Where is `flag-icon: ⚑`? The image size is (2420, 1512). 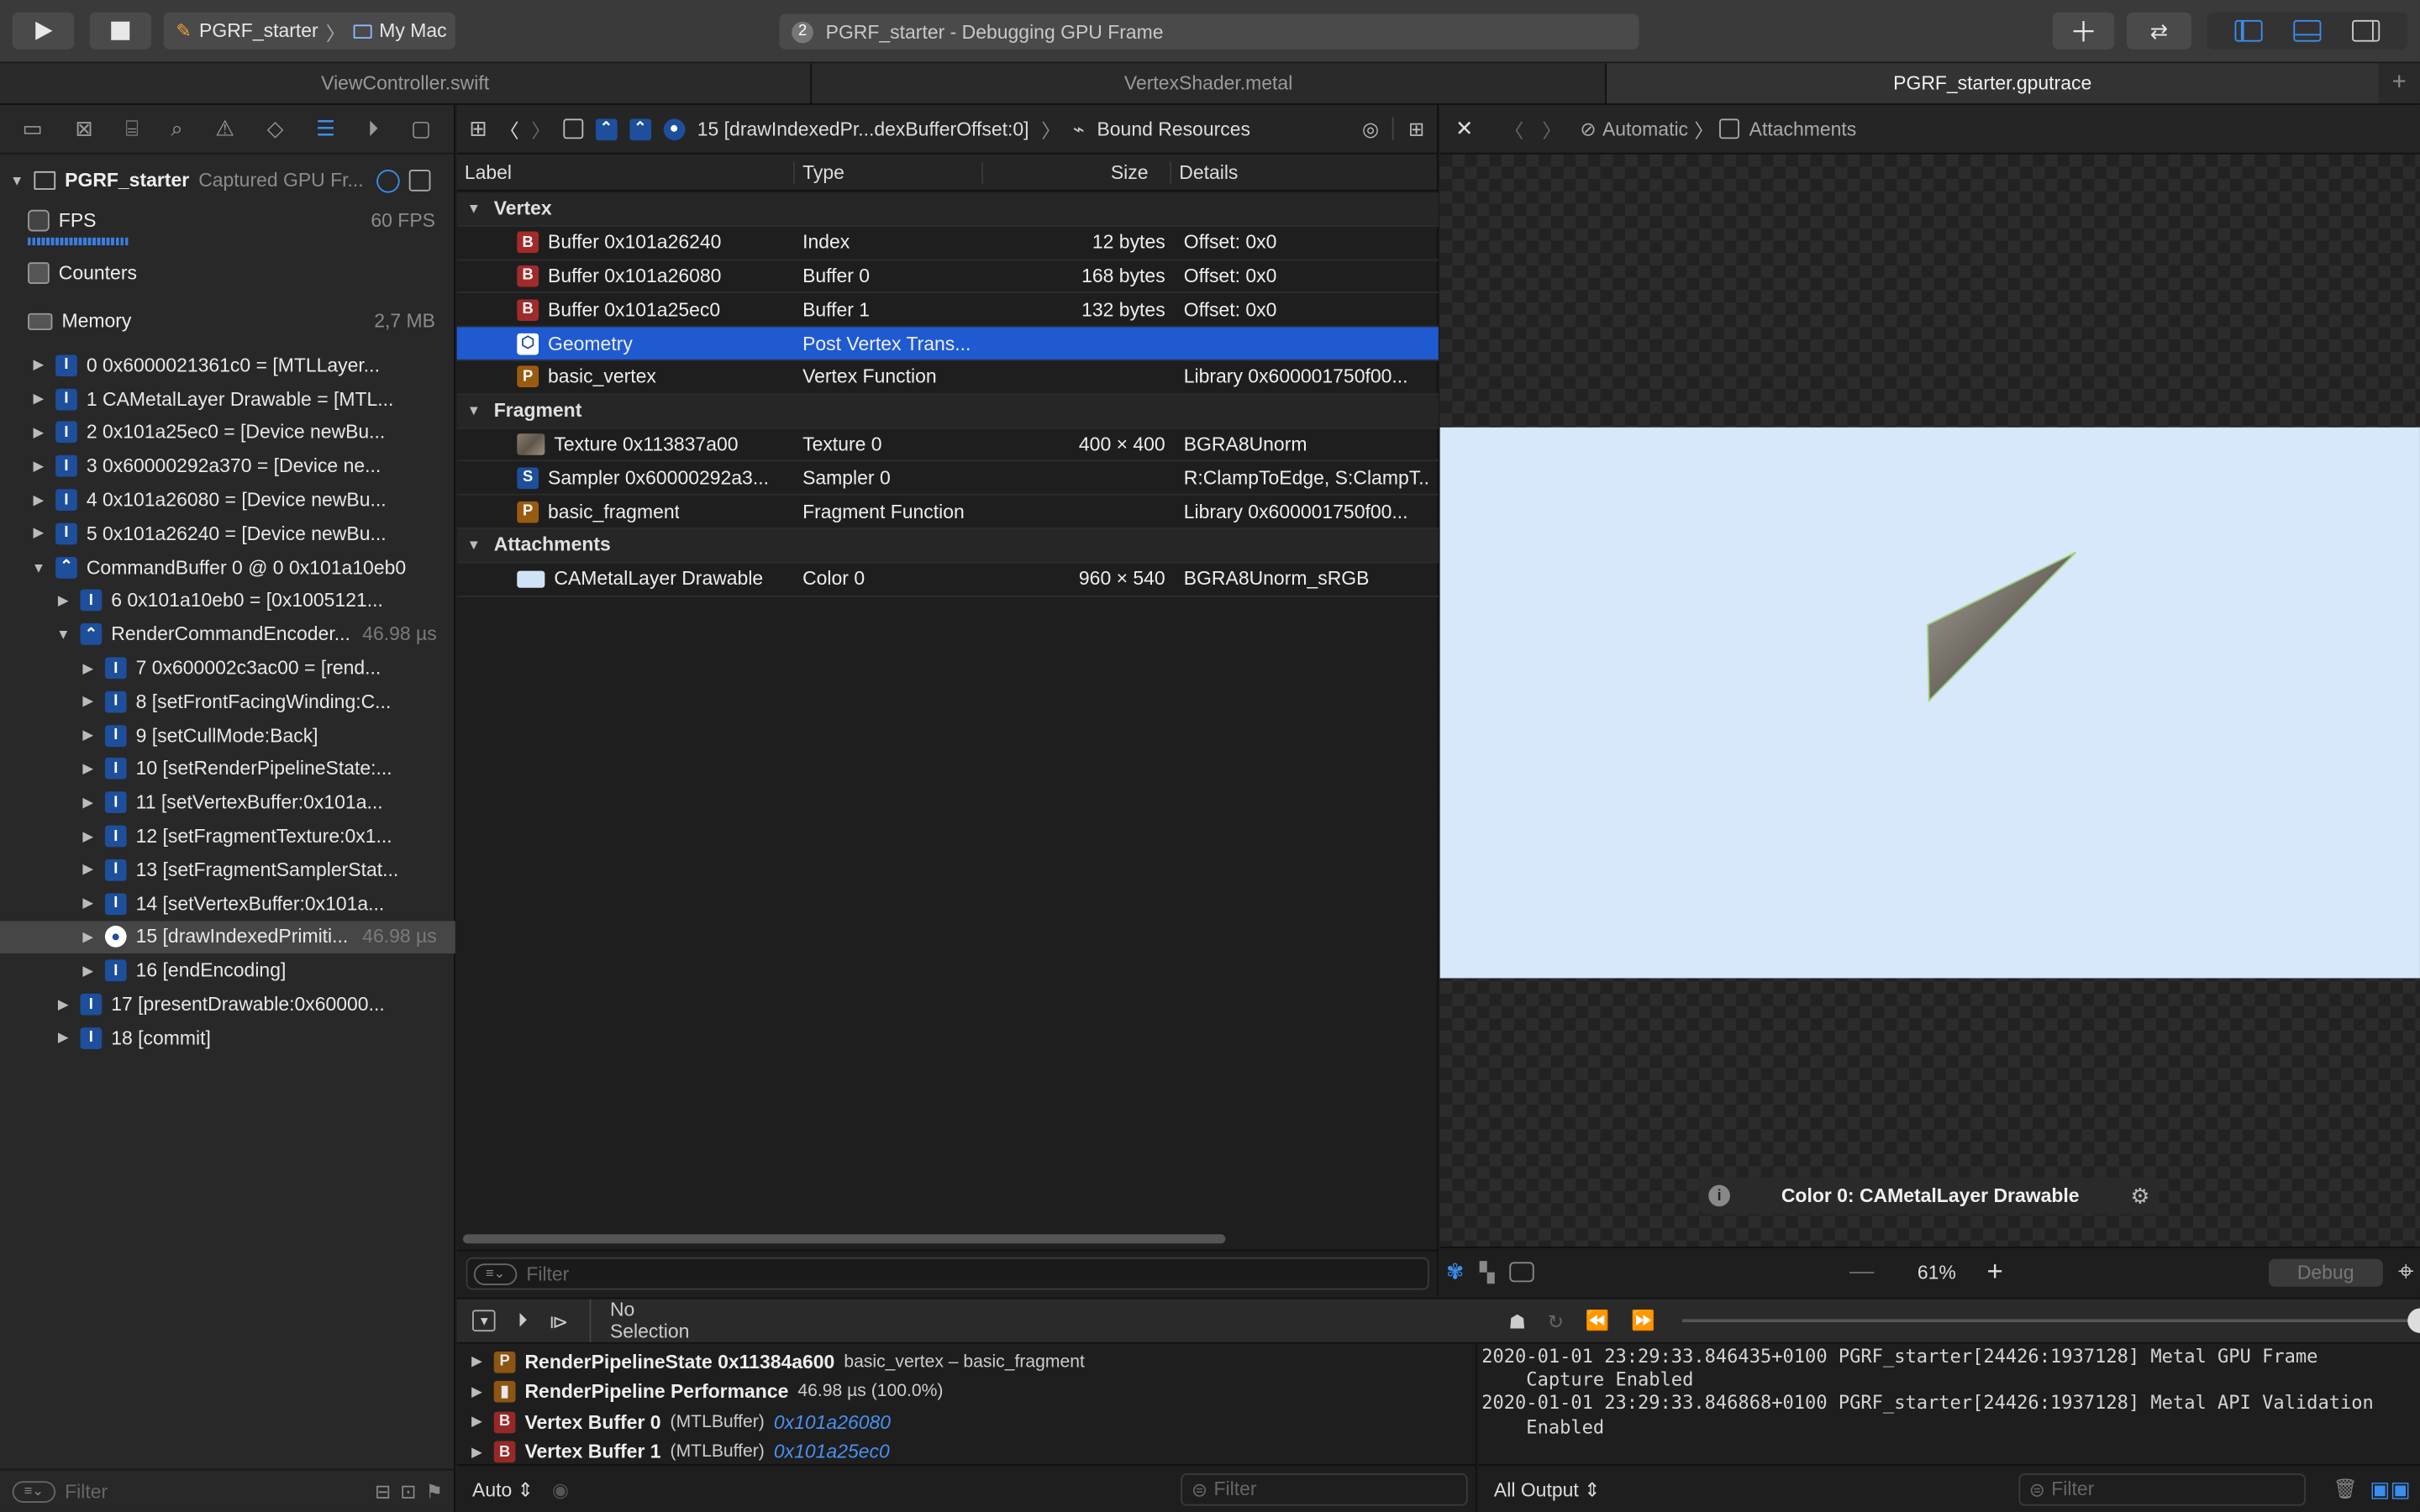
flag-icon: ⚑ is located at coordinates (435, 1491).